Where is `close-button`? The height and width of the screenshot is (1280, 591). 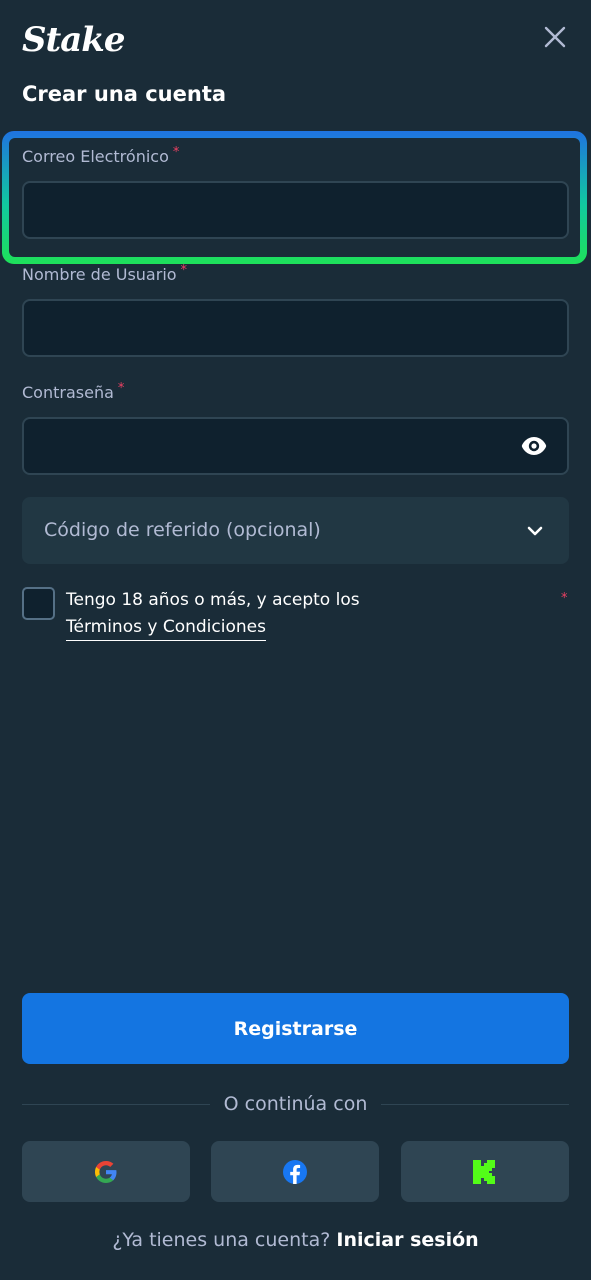 close-button is located at coordinates (555, 37).